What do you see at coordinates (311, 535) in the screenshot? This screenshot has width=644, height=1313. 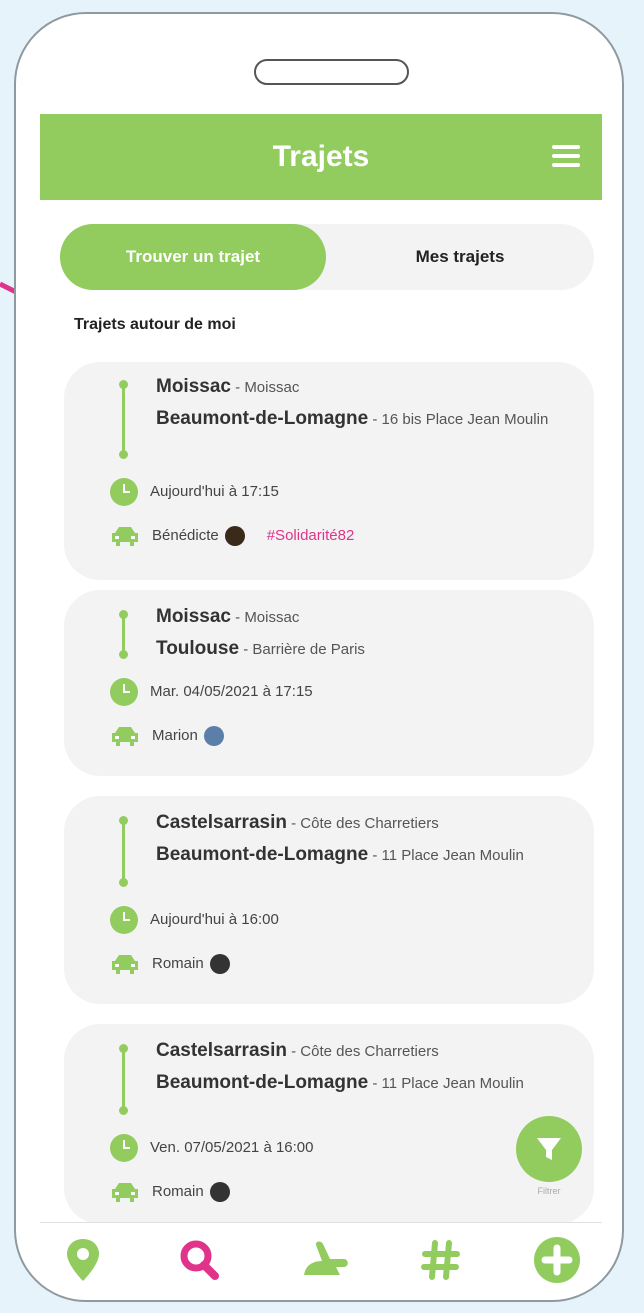 I see `trip-tag: #Solidarité82` at bounding box center [311, 535].